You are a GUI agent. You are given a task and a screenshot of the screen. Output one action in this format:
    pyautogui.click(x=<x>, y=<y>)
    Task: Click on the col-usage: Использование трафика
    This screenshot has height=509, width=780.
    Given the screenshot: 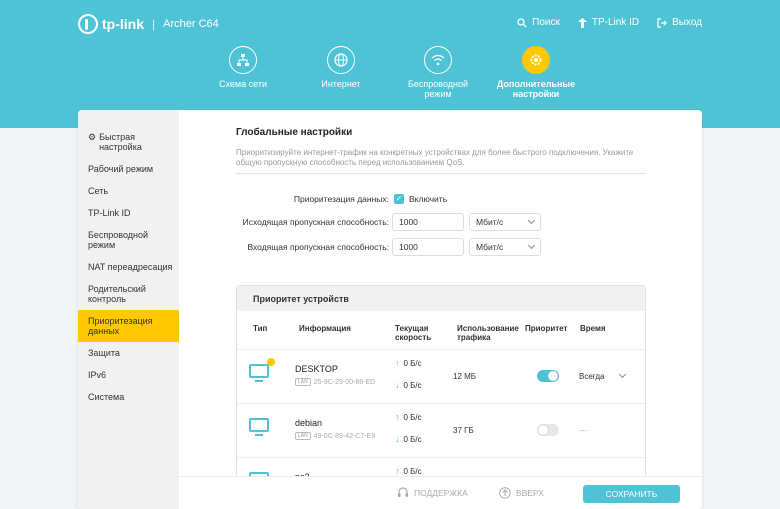 What is the action you would take?
    pyautogui.click(x=488, y=333)
    